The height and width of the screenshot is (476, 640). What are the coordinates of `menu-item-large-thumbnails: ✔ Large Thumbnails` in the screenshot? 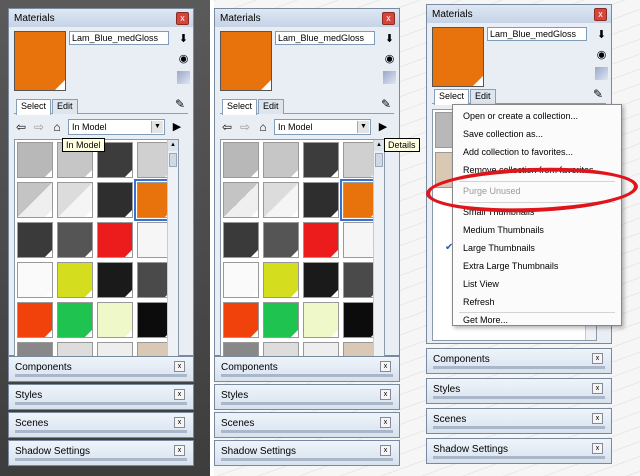 It's located at (533, 248).